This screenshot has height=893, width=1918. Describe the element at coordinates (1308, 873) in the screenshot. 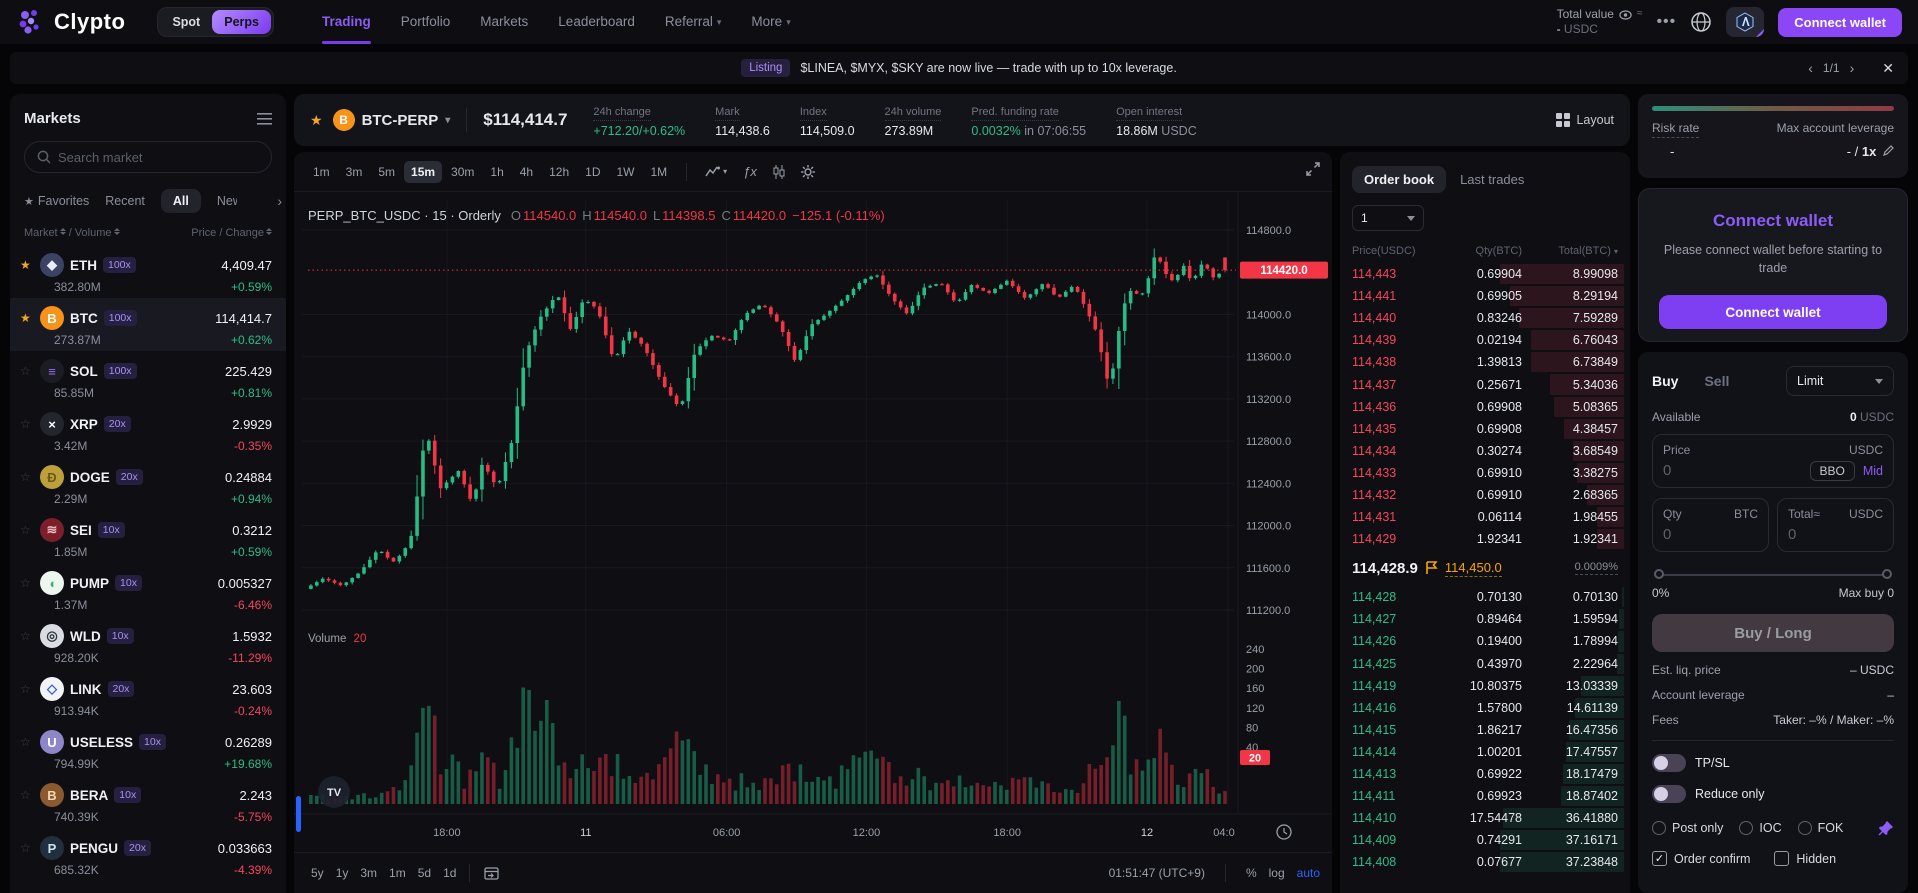

I see `scale-auto: auto` at that location.